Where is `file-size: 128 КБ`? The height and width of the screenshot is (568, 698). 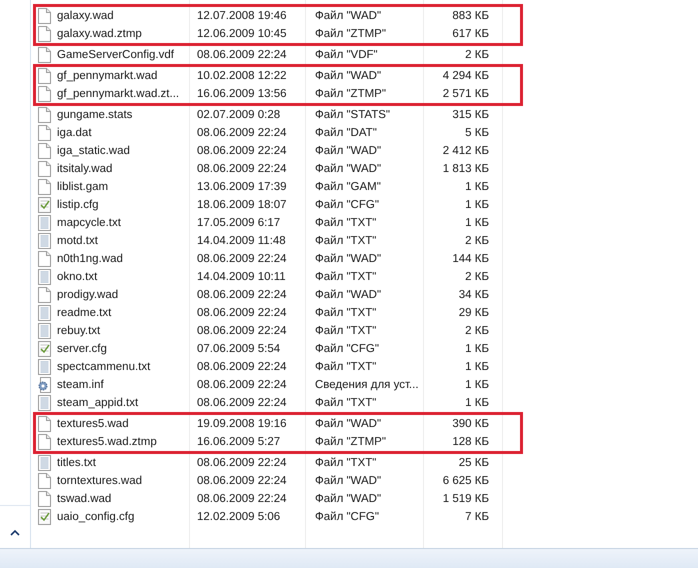 file-size: 128 КБ is located at coordinates (470, 442).